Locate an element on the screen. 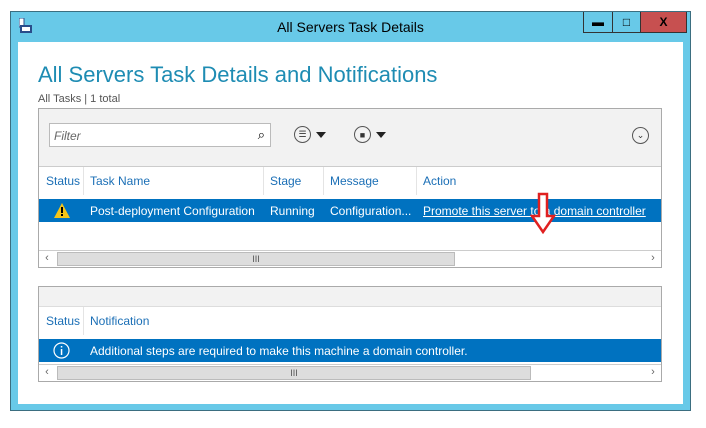 The height and width of the screenshot is (428, 706). info-icon is located at coordinates (61, 350).